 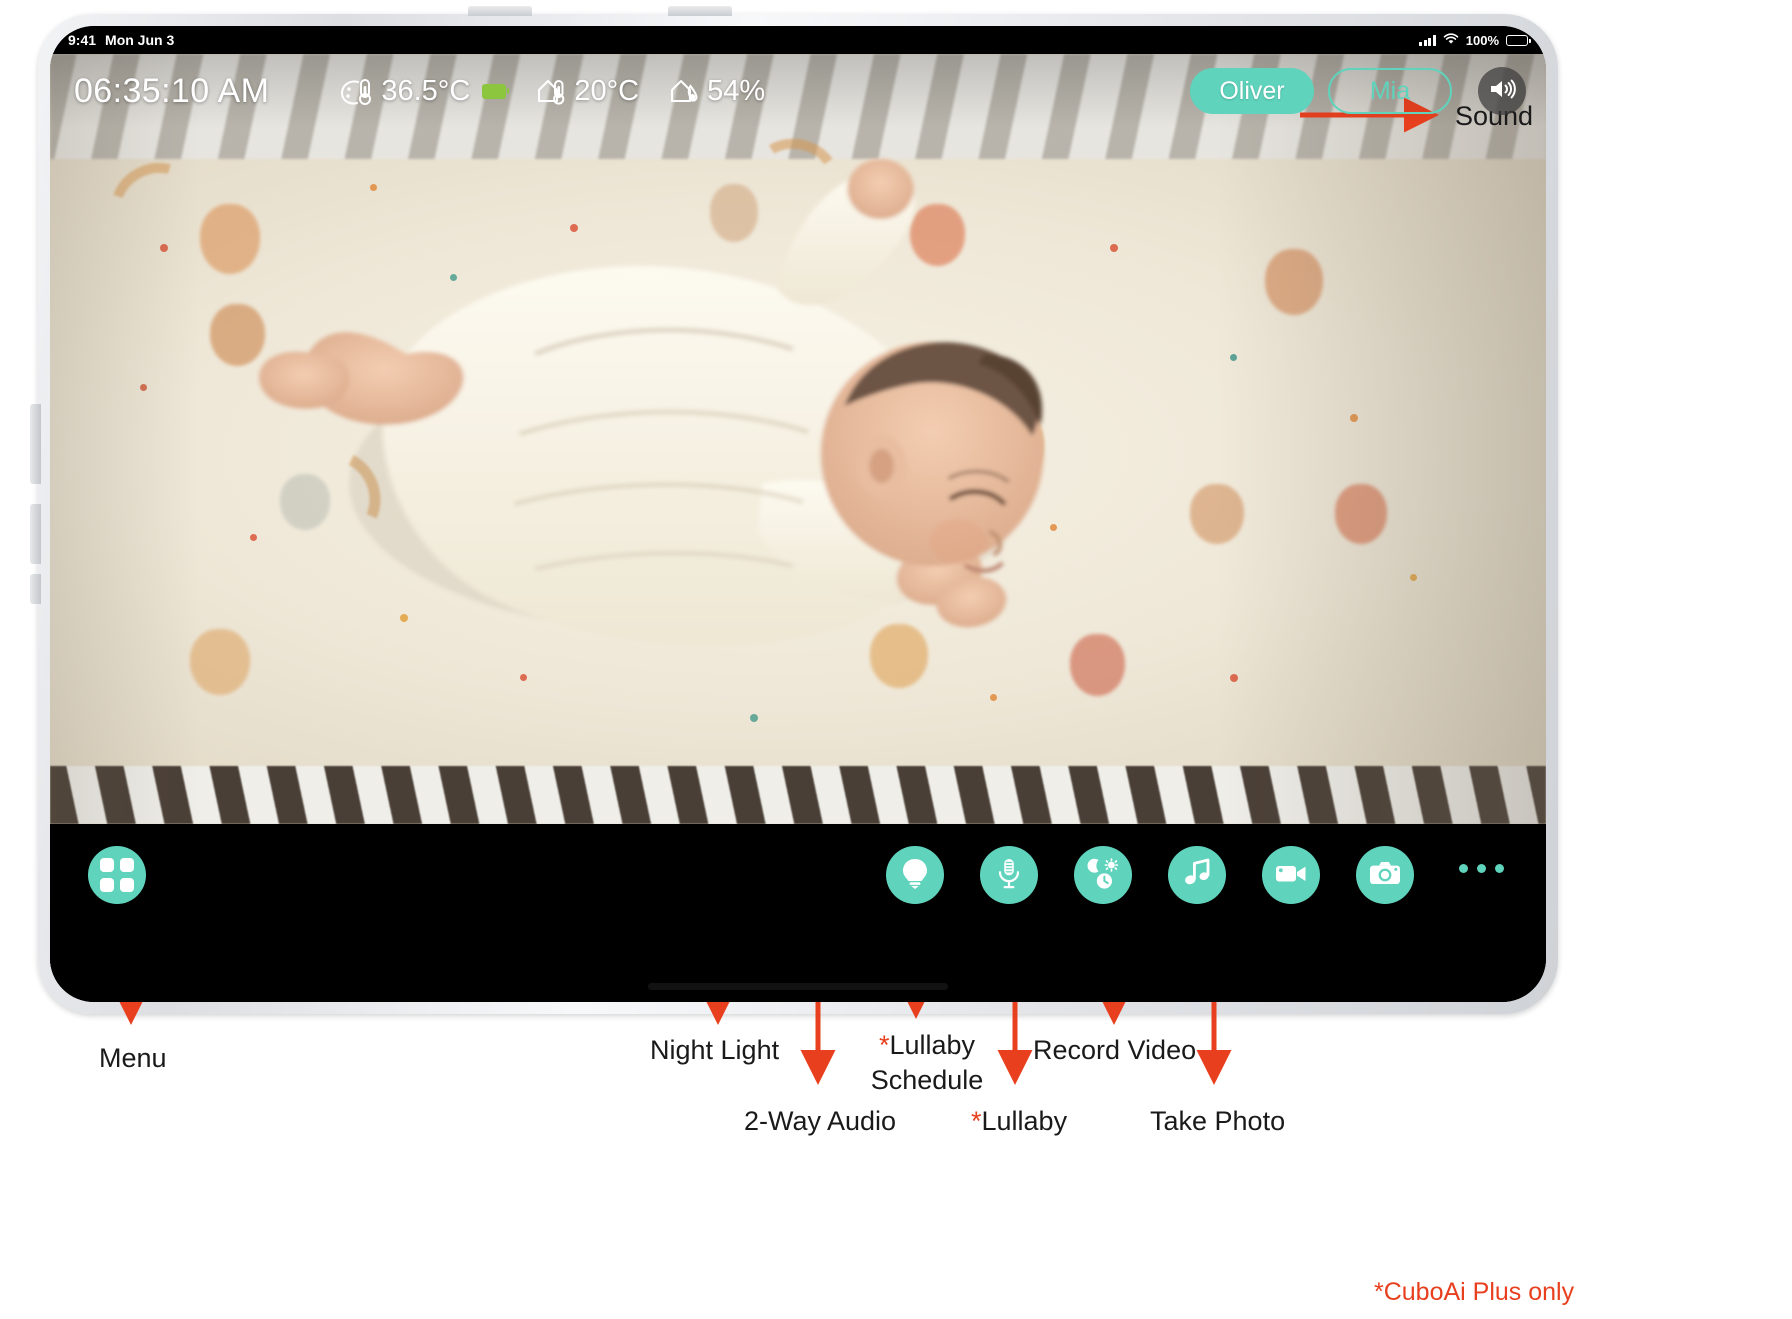 What do you see at coordinates (1115, 1050) in the screenshot?
I see `annotation-record-video-label: Record Video` at bounding box center [1115, 1050].